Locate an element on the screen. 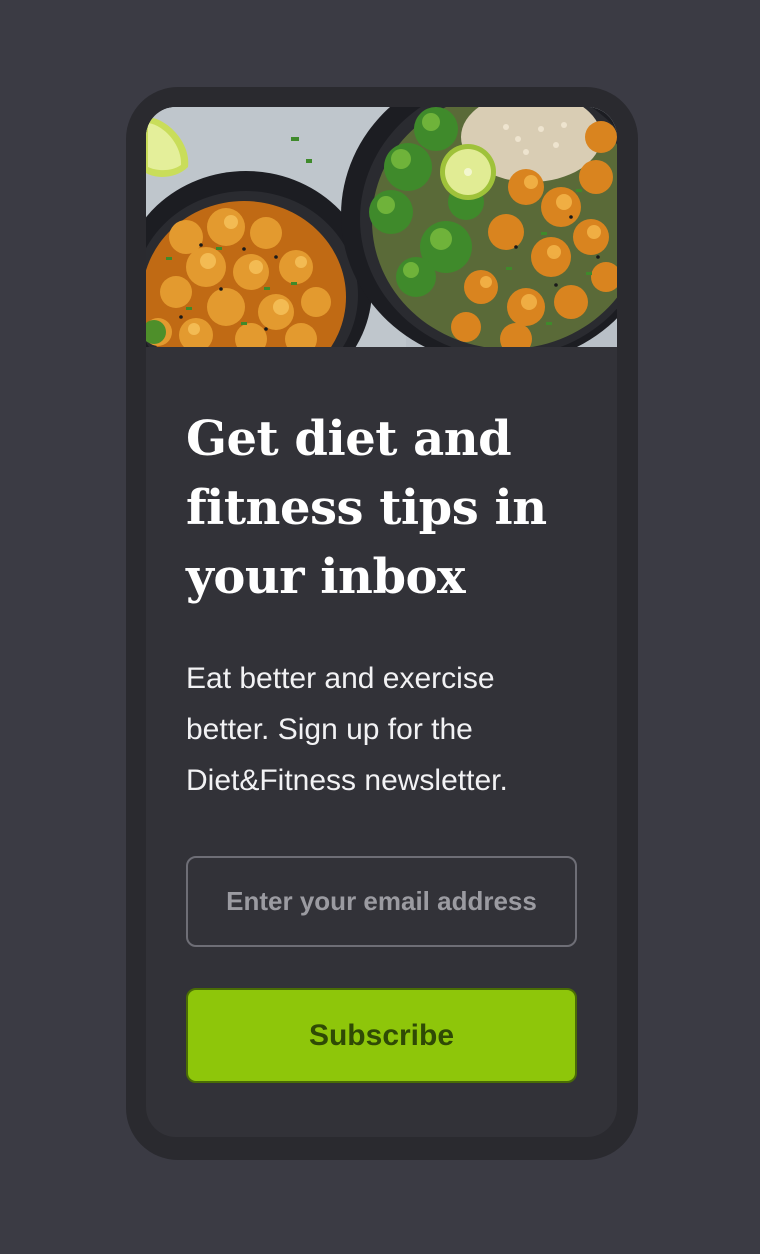 The height and width of the screenshot is (1254, 760). subscribe-button: Subscribe is located at coordinates (381, 1035).